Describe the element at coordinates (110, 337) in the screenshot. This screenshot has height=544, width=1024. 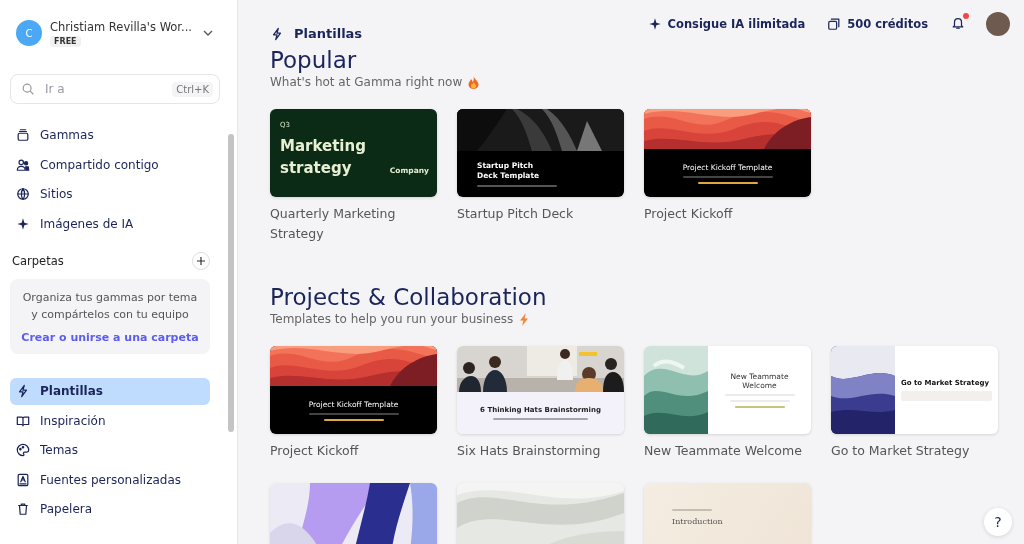
I see `create-folder-link: Crear o unirse a una carpeta` at that location.